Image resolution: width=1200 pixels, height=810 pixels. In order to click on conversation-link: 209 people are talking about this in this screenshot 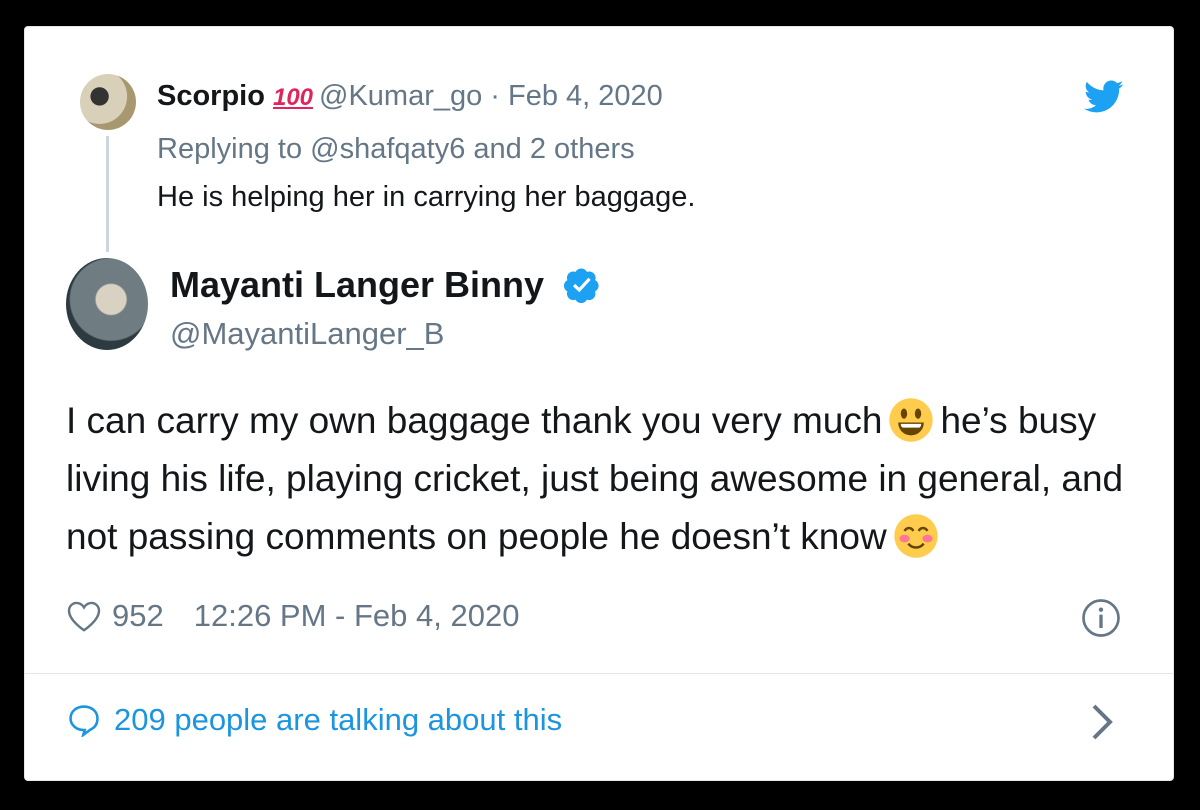, I will do `click(314, 720)`.